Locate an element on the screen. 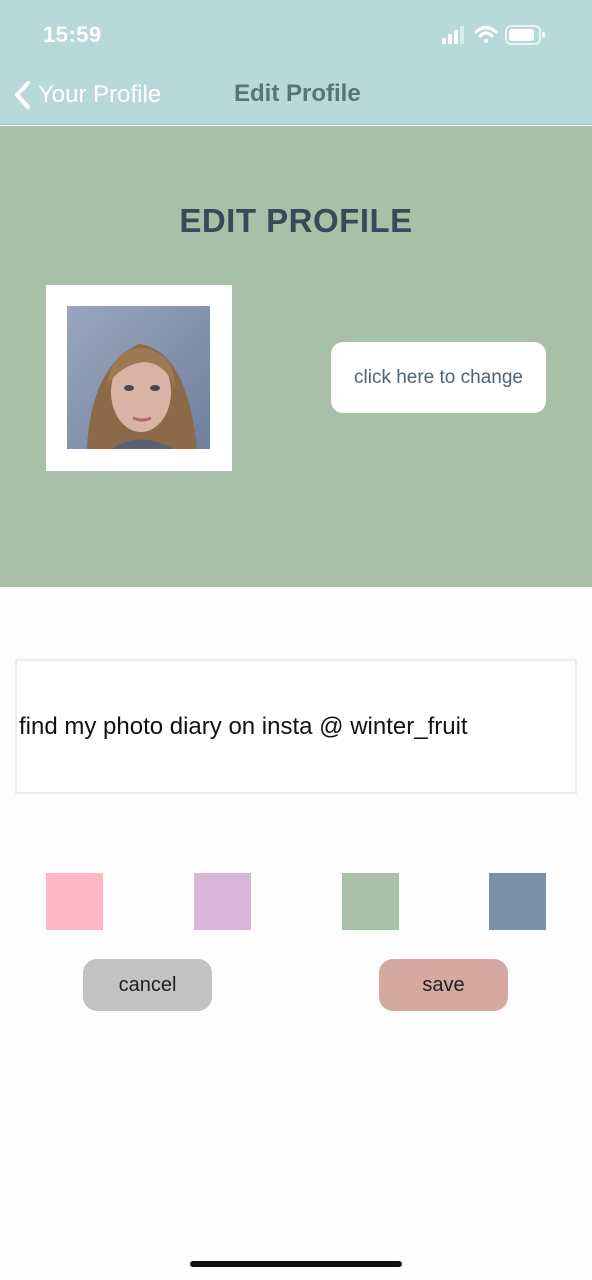 The image size is (592, 1280). profile-photo-frame is located at coordinates (139, 378).